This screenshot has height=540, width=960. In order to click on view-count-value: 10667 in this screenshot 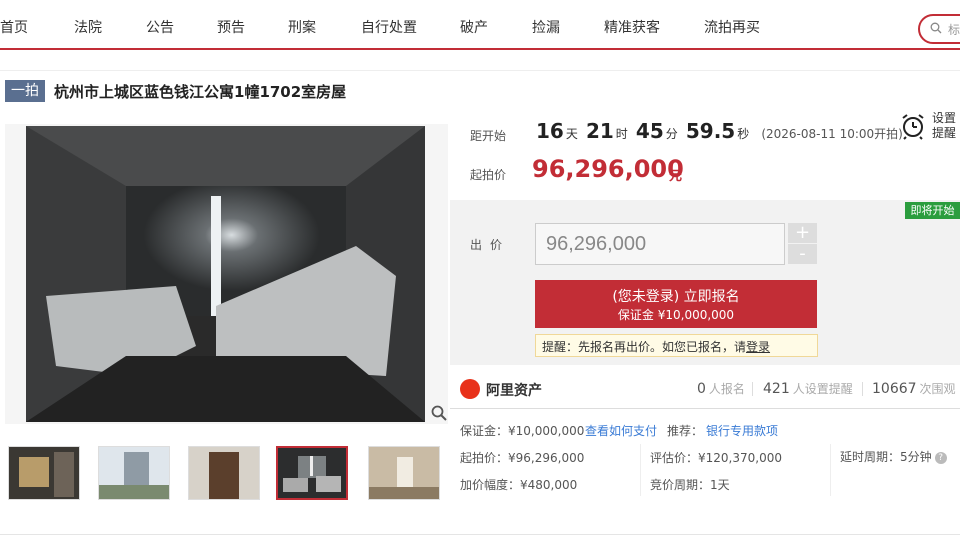, I will do `click(894, 389)`.